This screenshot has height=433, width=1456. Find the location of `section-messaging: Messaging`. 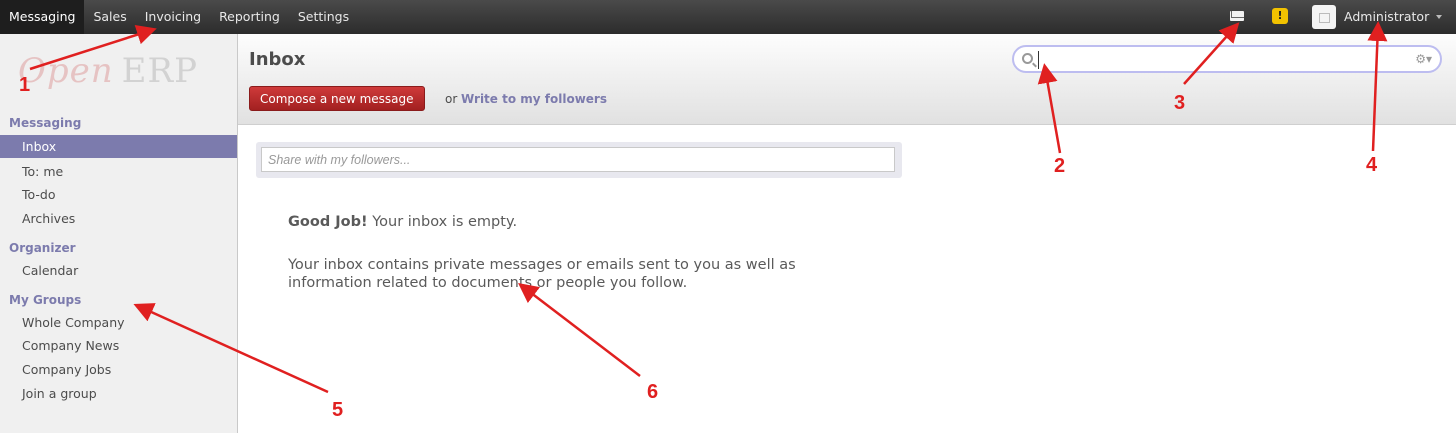

section-messaging: Messaging is located at coordinates (45, 123).